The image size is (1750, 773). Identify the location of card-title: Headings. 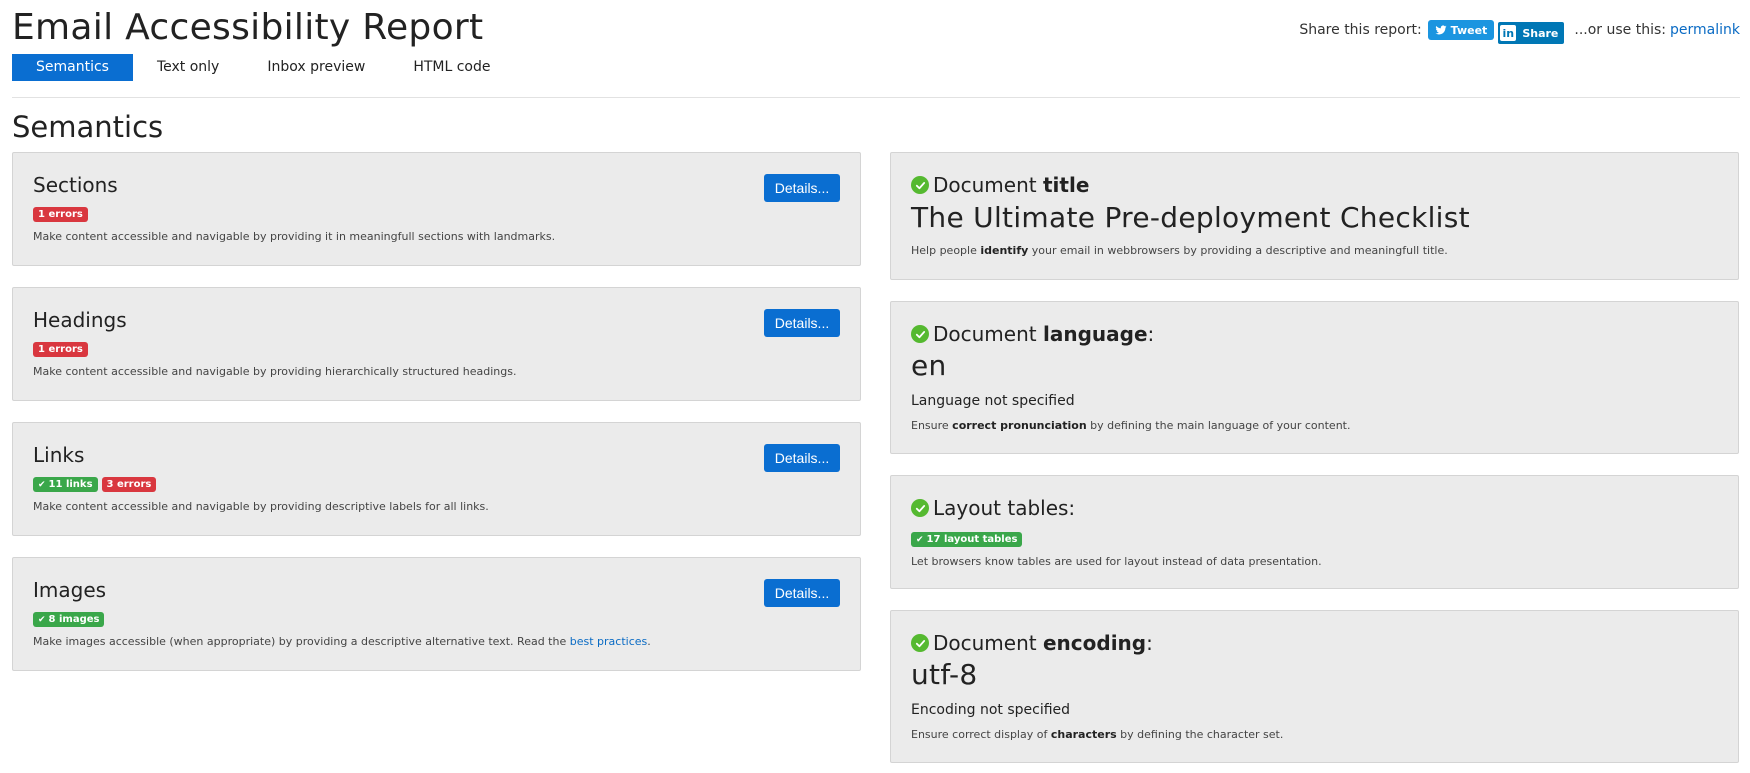
(80, 320).